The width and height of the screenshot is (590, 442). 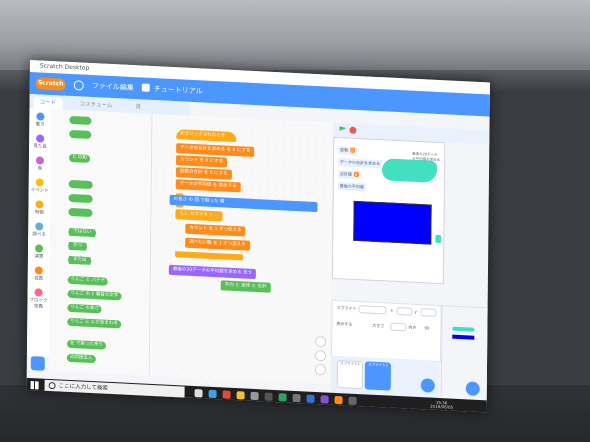 I want to click on category-my-blocks: ブロック定義, so click(x=38, y=299).